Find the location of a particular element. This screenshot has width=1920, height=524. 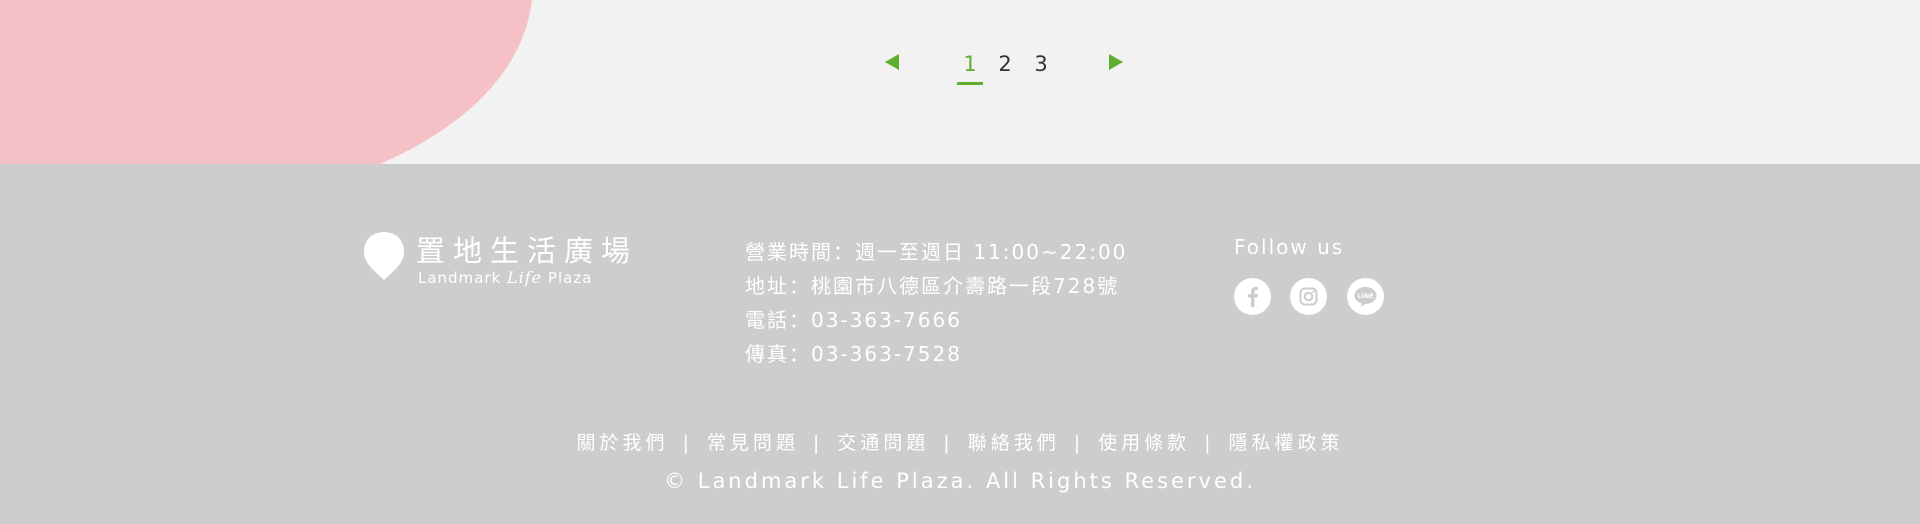

site-logo: 置地生活廣場 Landmark Life Plaza is located at coordinates (502, 260).